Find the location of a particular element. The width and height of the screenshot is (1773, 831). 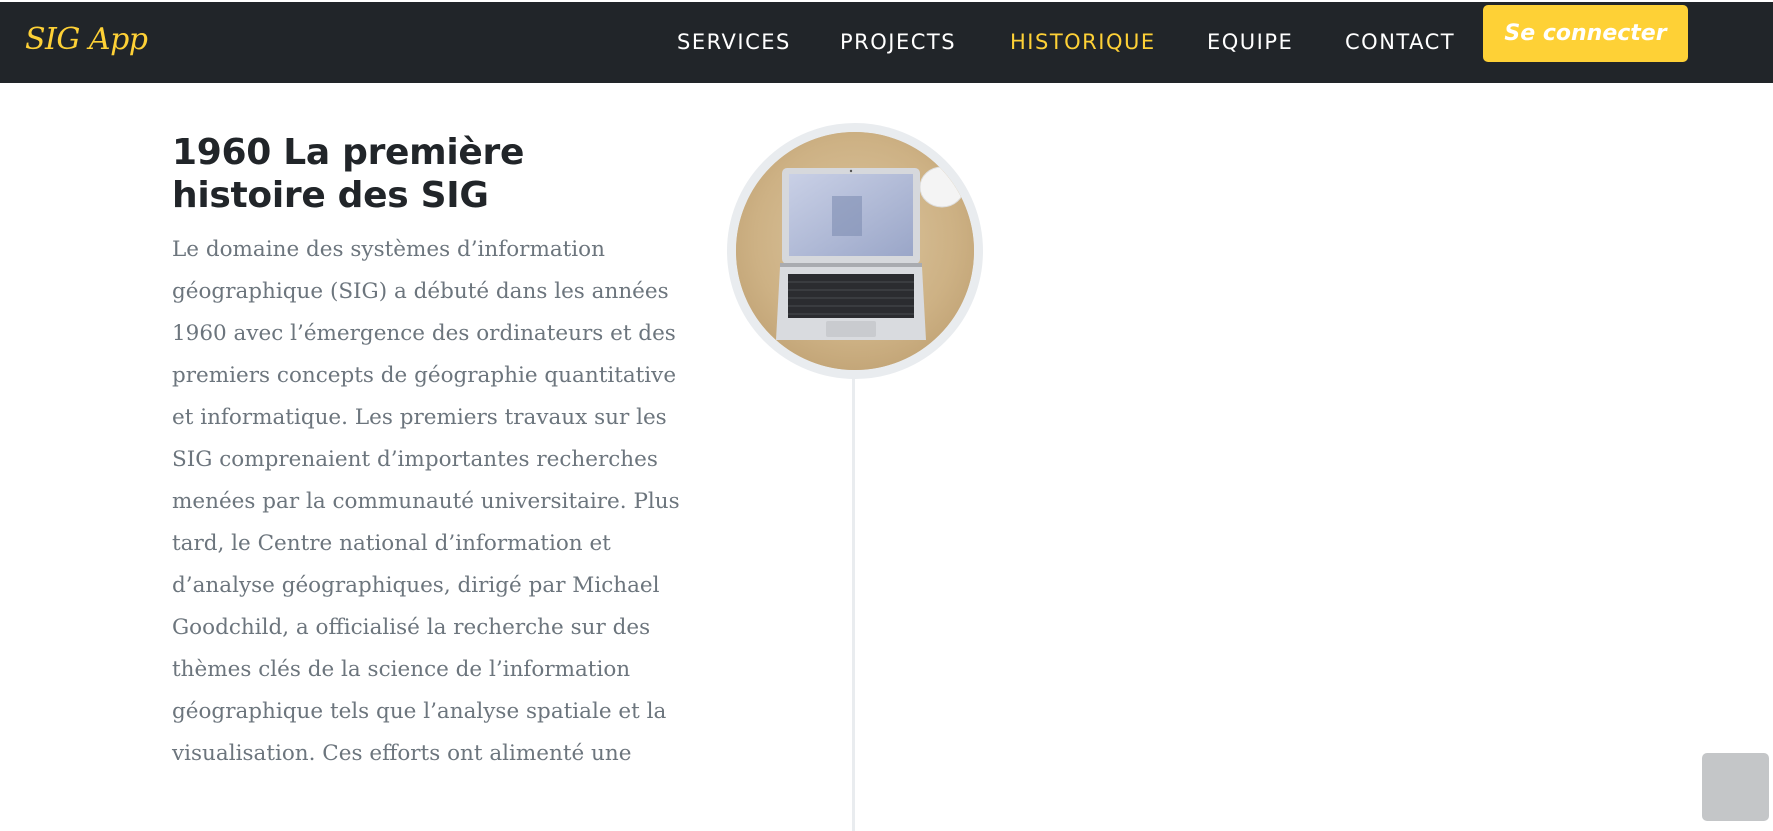

laptop-photo is located at coordinates (855, 251).